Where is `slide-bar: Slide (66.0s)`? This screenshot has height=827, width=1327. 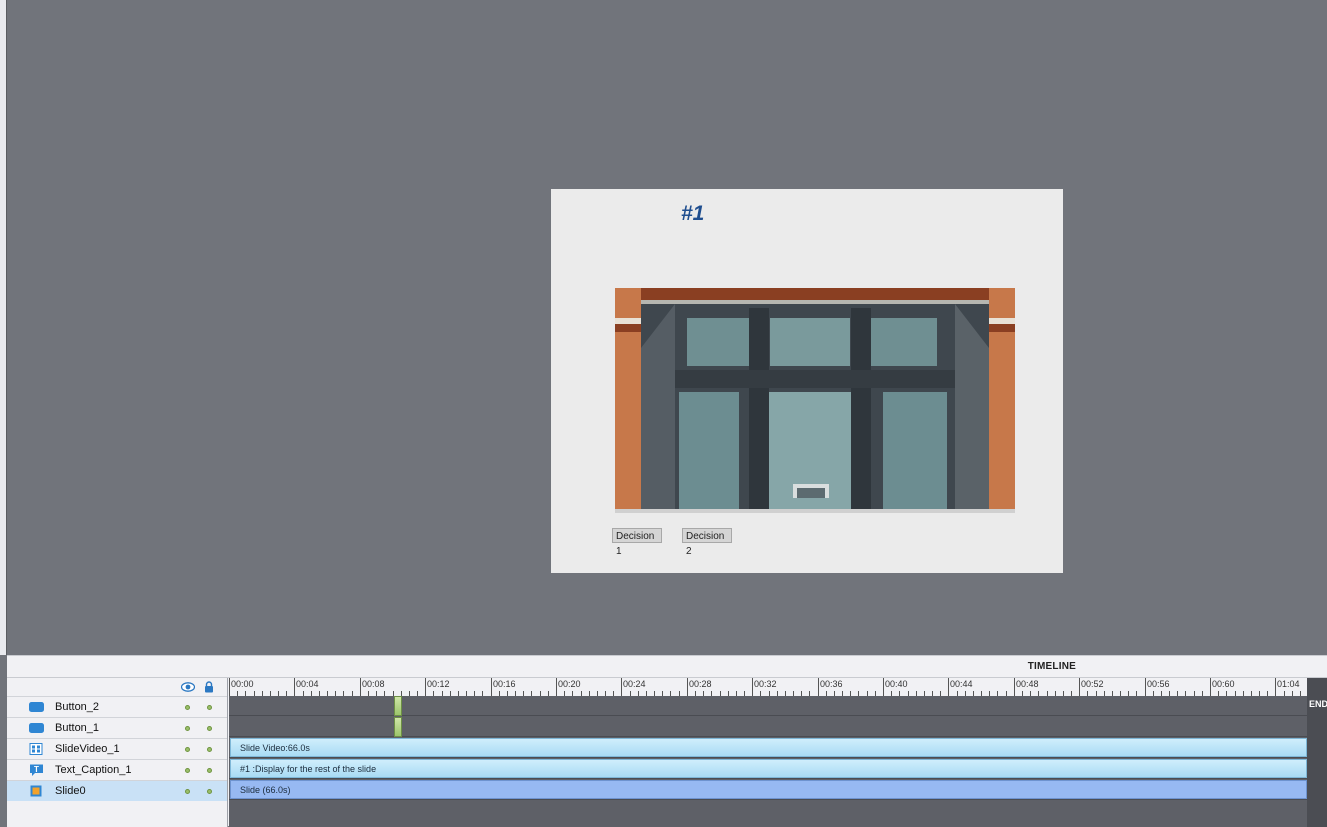 slide-bar: Slide (66.0s) is located at coordinates (768, 789).